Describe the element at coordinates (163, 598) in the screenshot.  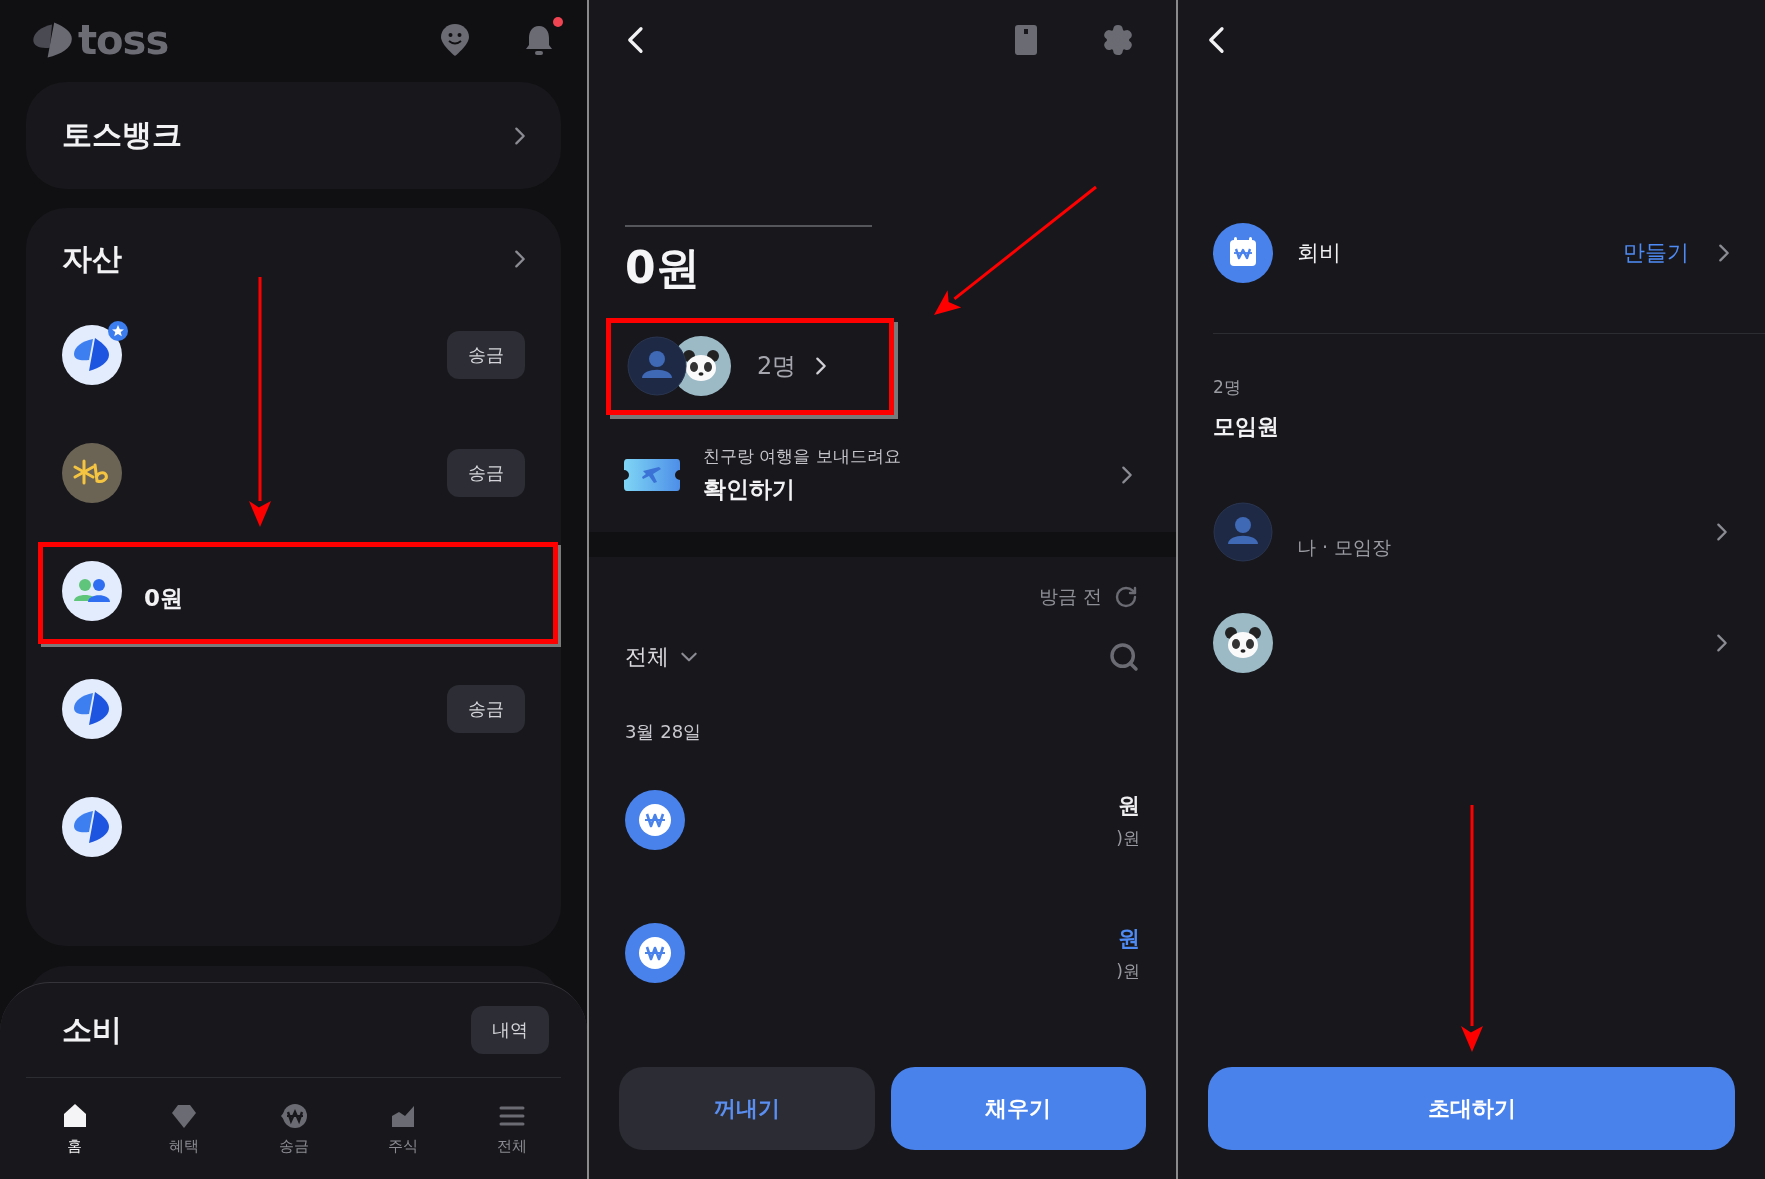
I see `account-amount: 0원` at that location.